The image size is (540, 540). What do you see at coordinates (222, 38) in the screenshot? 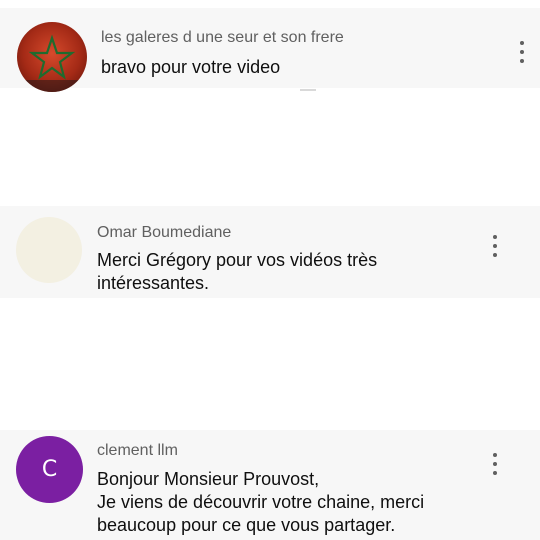
I see `comment-author: les galeres d une seur et son frere` at bounding box center [222, 38].